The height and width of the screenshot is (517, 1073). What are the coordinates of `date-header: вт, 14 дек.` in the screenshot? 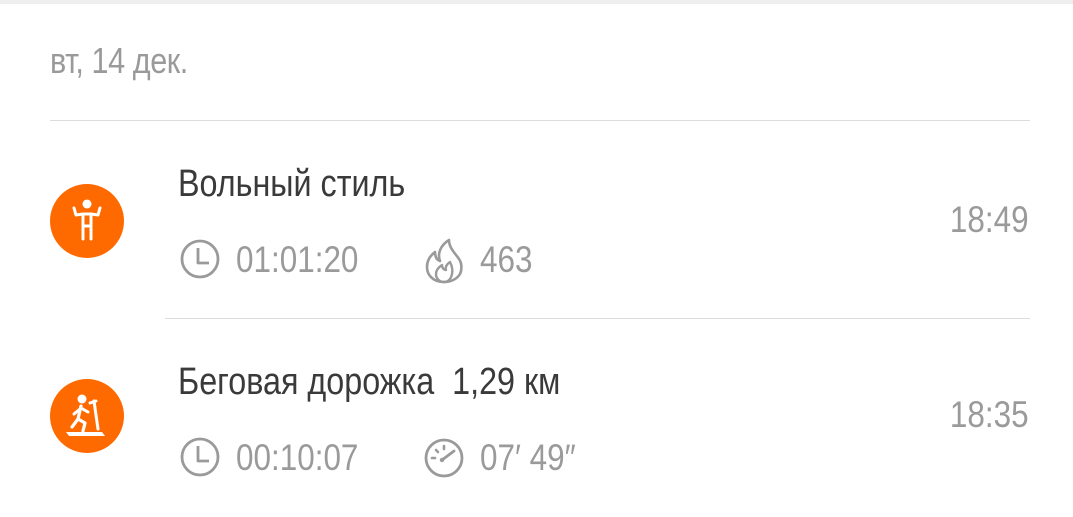 It's located at (119, 60).